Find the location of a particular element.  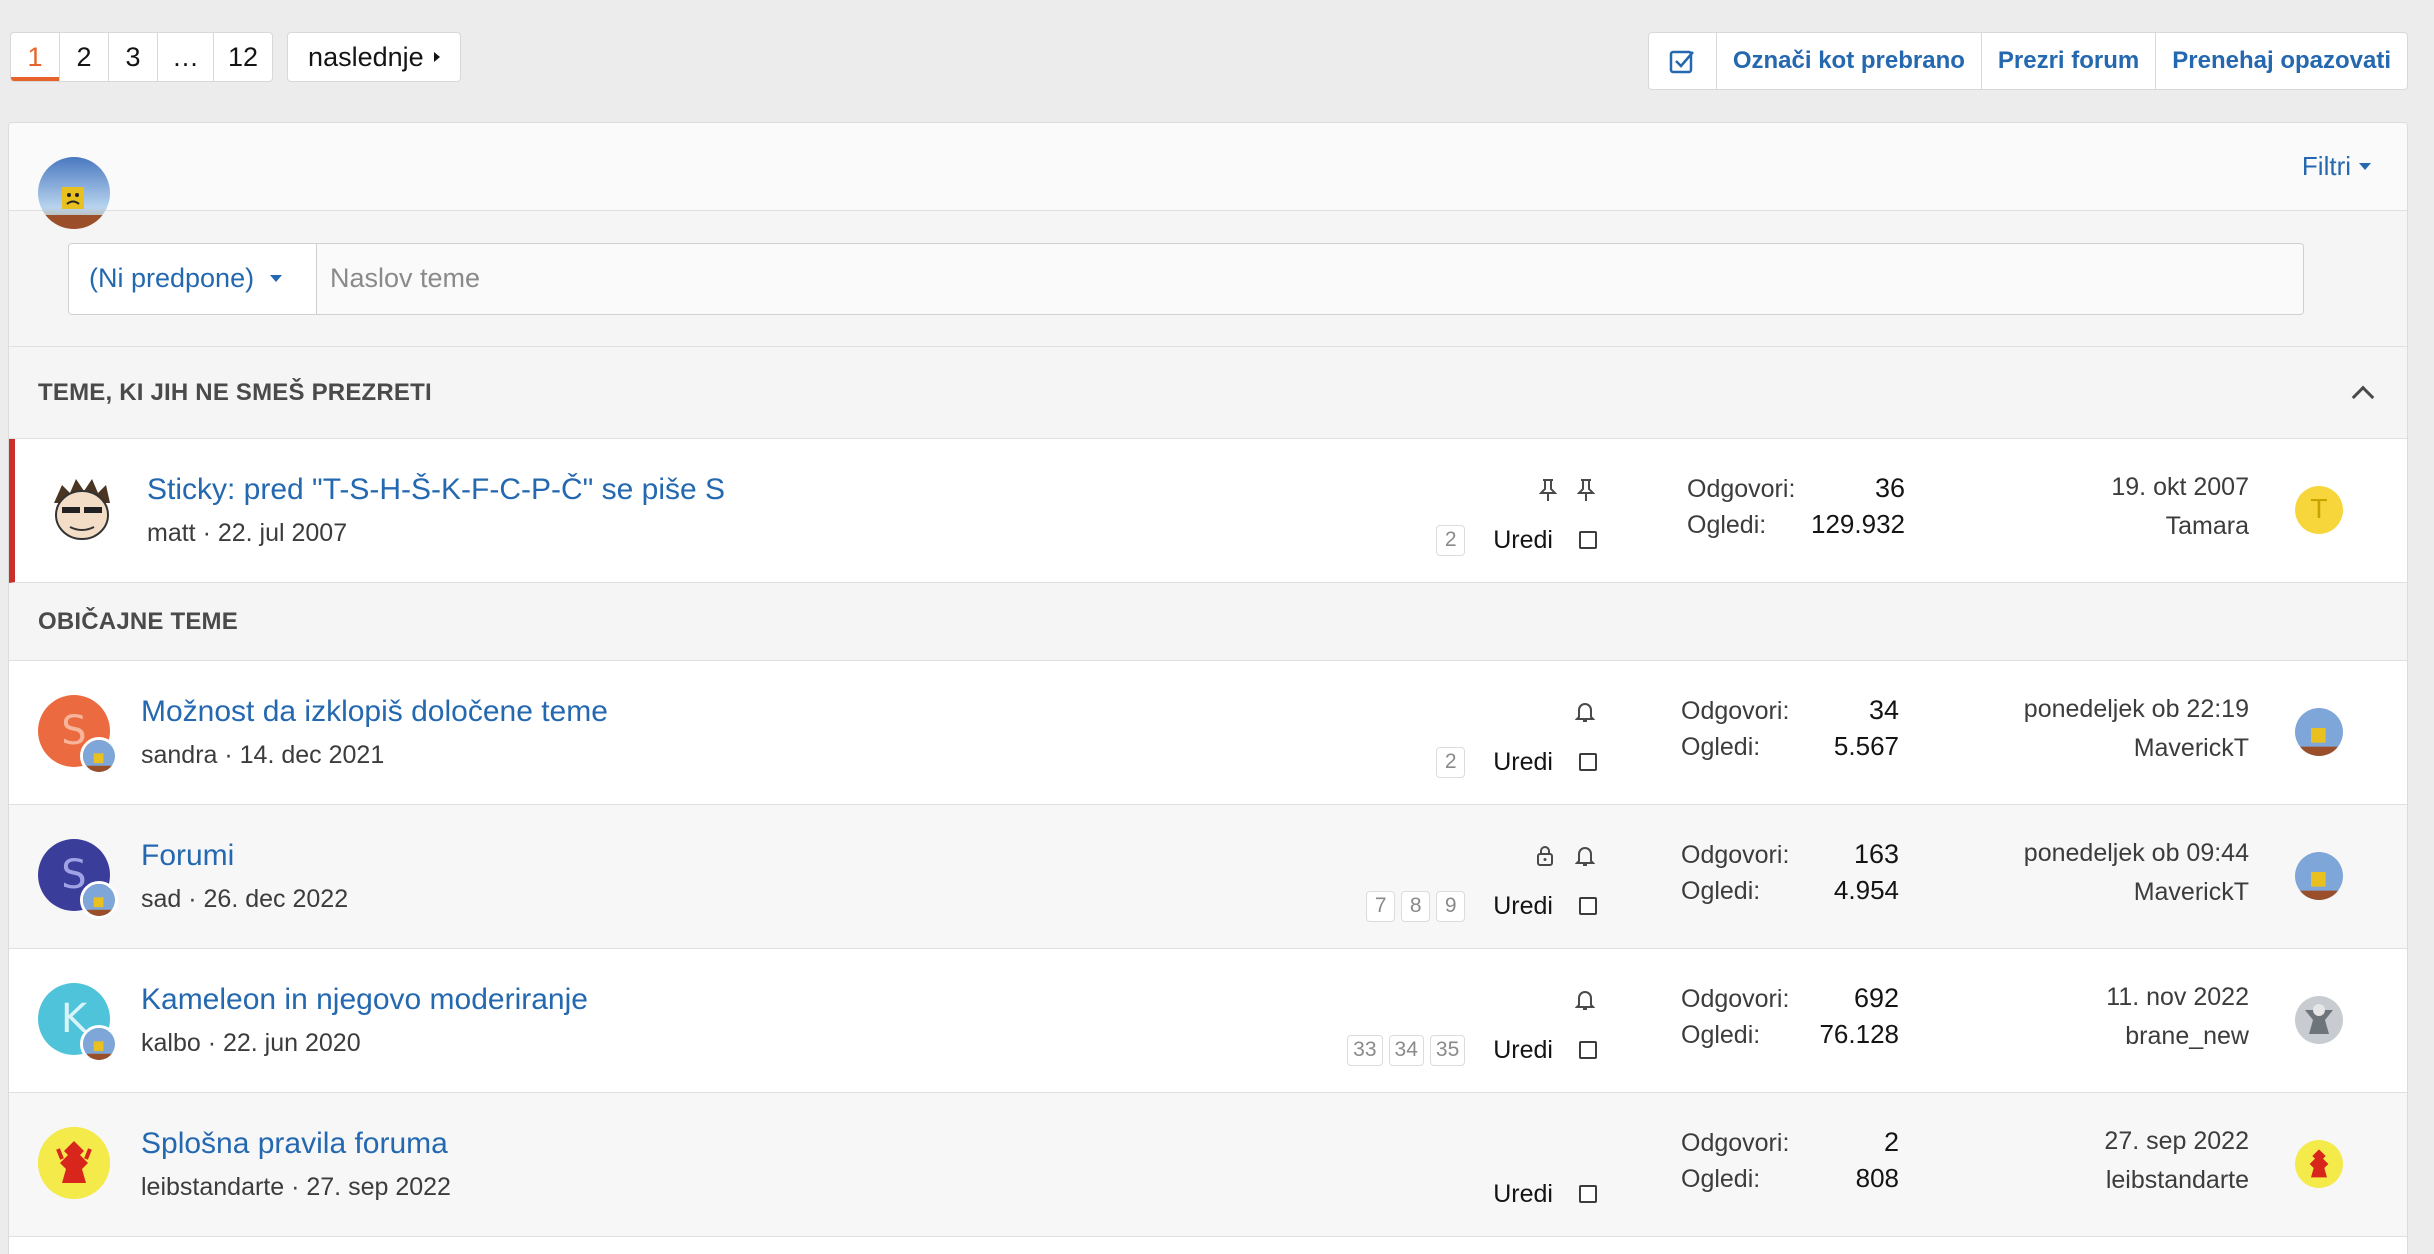

thread-stats: Odgovori: 163 Ogledi: 4.954 is located at coordinates (1790, 875).